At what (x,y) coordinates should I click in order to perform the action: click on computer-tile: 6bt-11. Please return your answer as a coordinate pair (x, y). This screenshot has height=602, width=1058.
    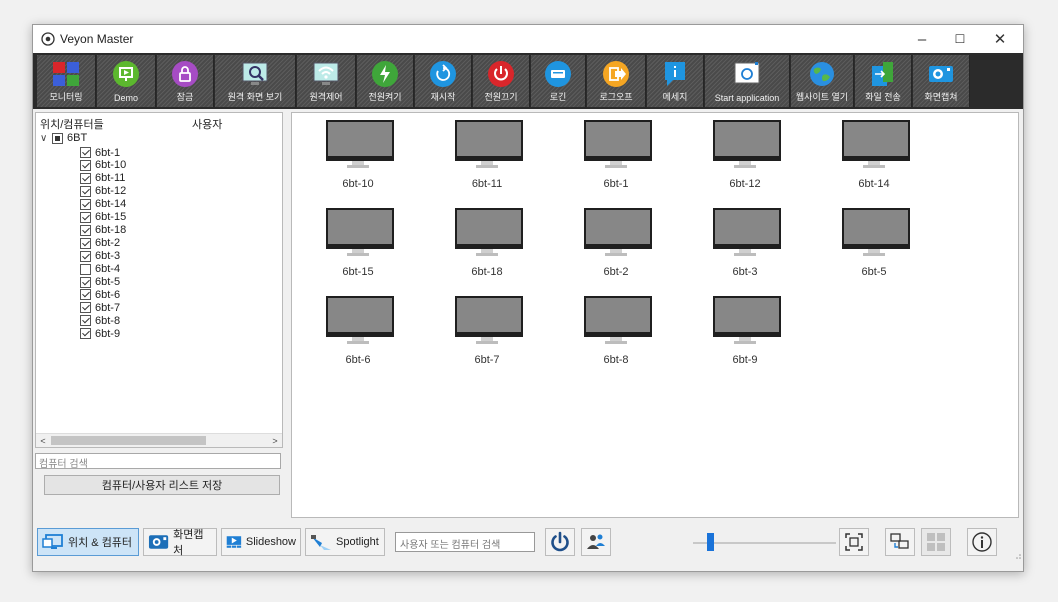
    Looking at the image, I should click on (487, 157).